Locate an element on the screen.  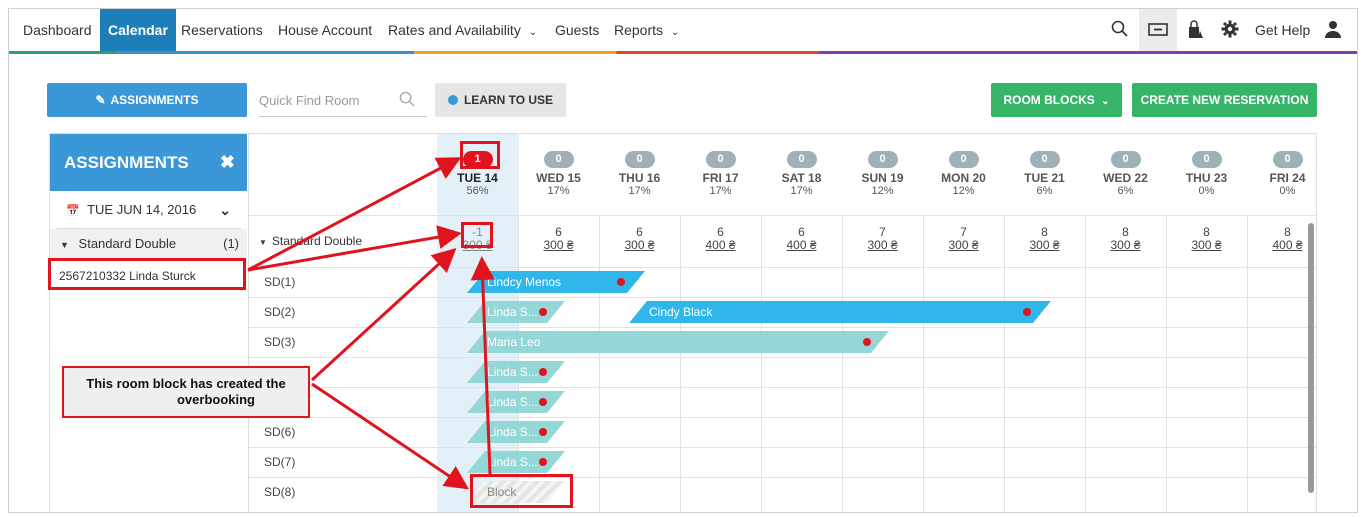
user-icon is located at coordinates (1335, 30).